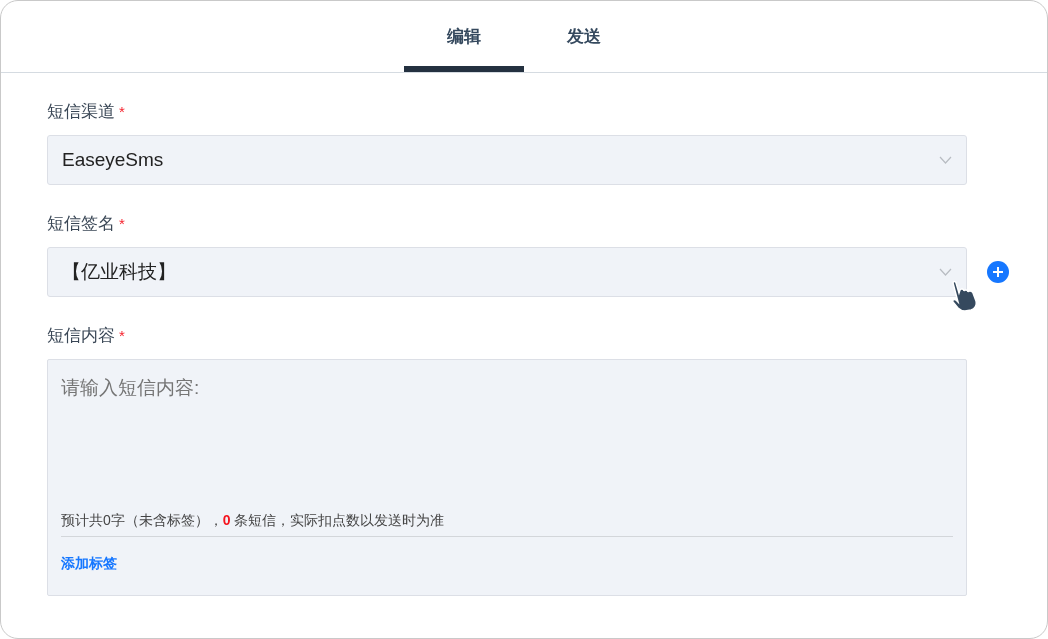 The image size is (1048, 639). What do you see at coordinates (507, 160) in the screenshot?
I see `select-field: EaseyeSms` at bounding box center [507, 160].